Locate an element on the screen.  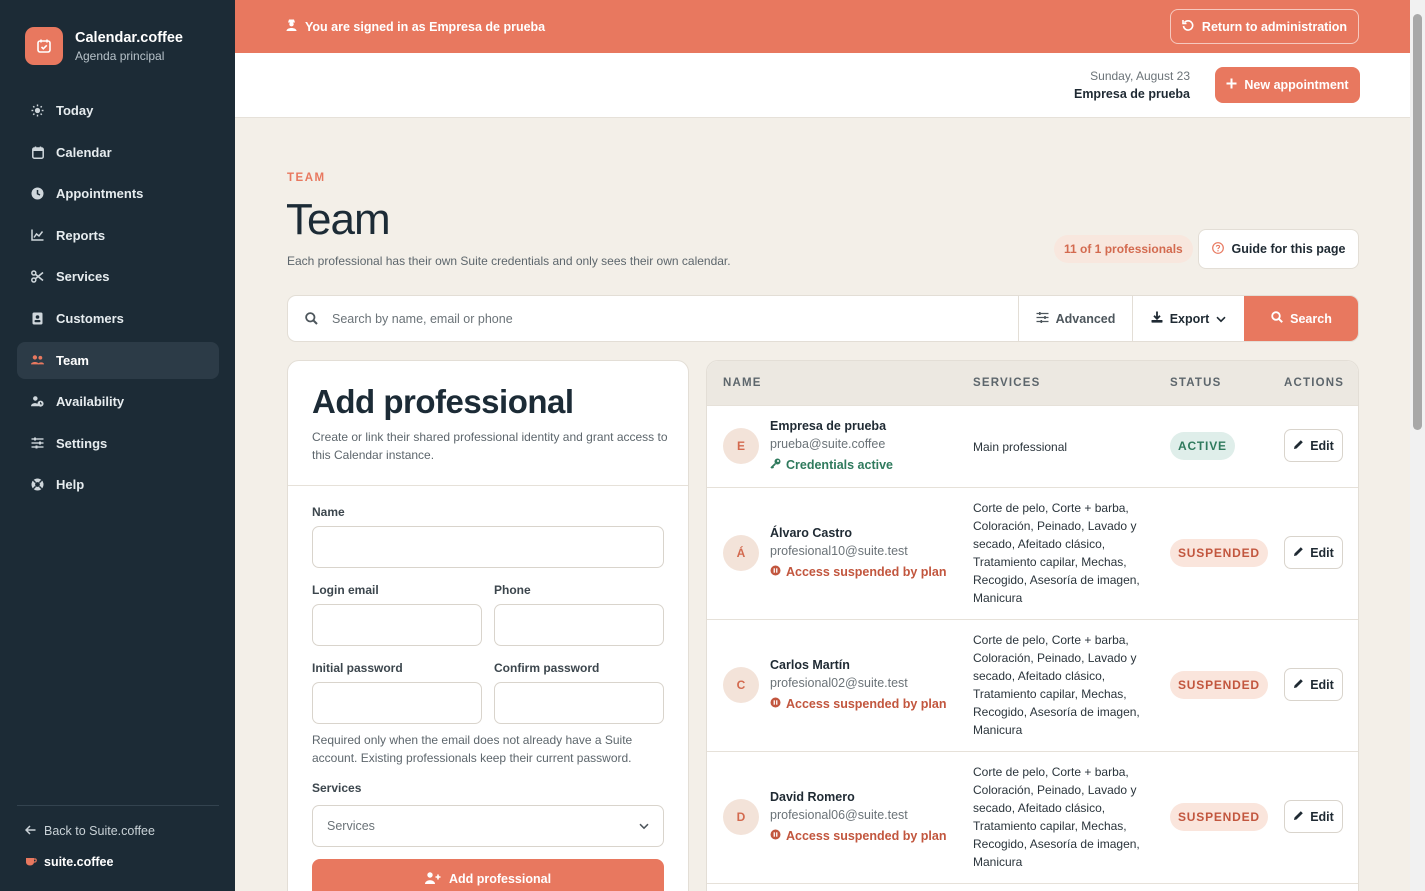
suite-brand-label: suite.coffee is located at coordinates (79, 862).